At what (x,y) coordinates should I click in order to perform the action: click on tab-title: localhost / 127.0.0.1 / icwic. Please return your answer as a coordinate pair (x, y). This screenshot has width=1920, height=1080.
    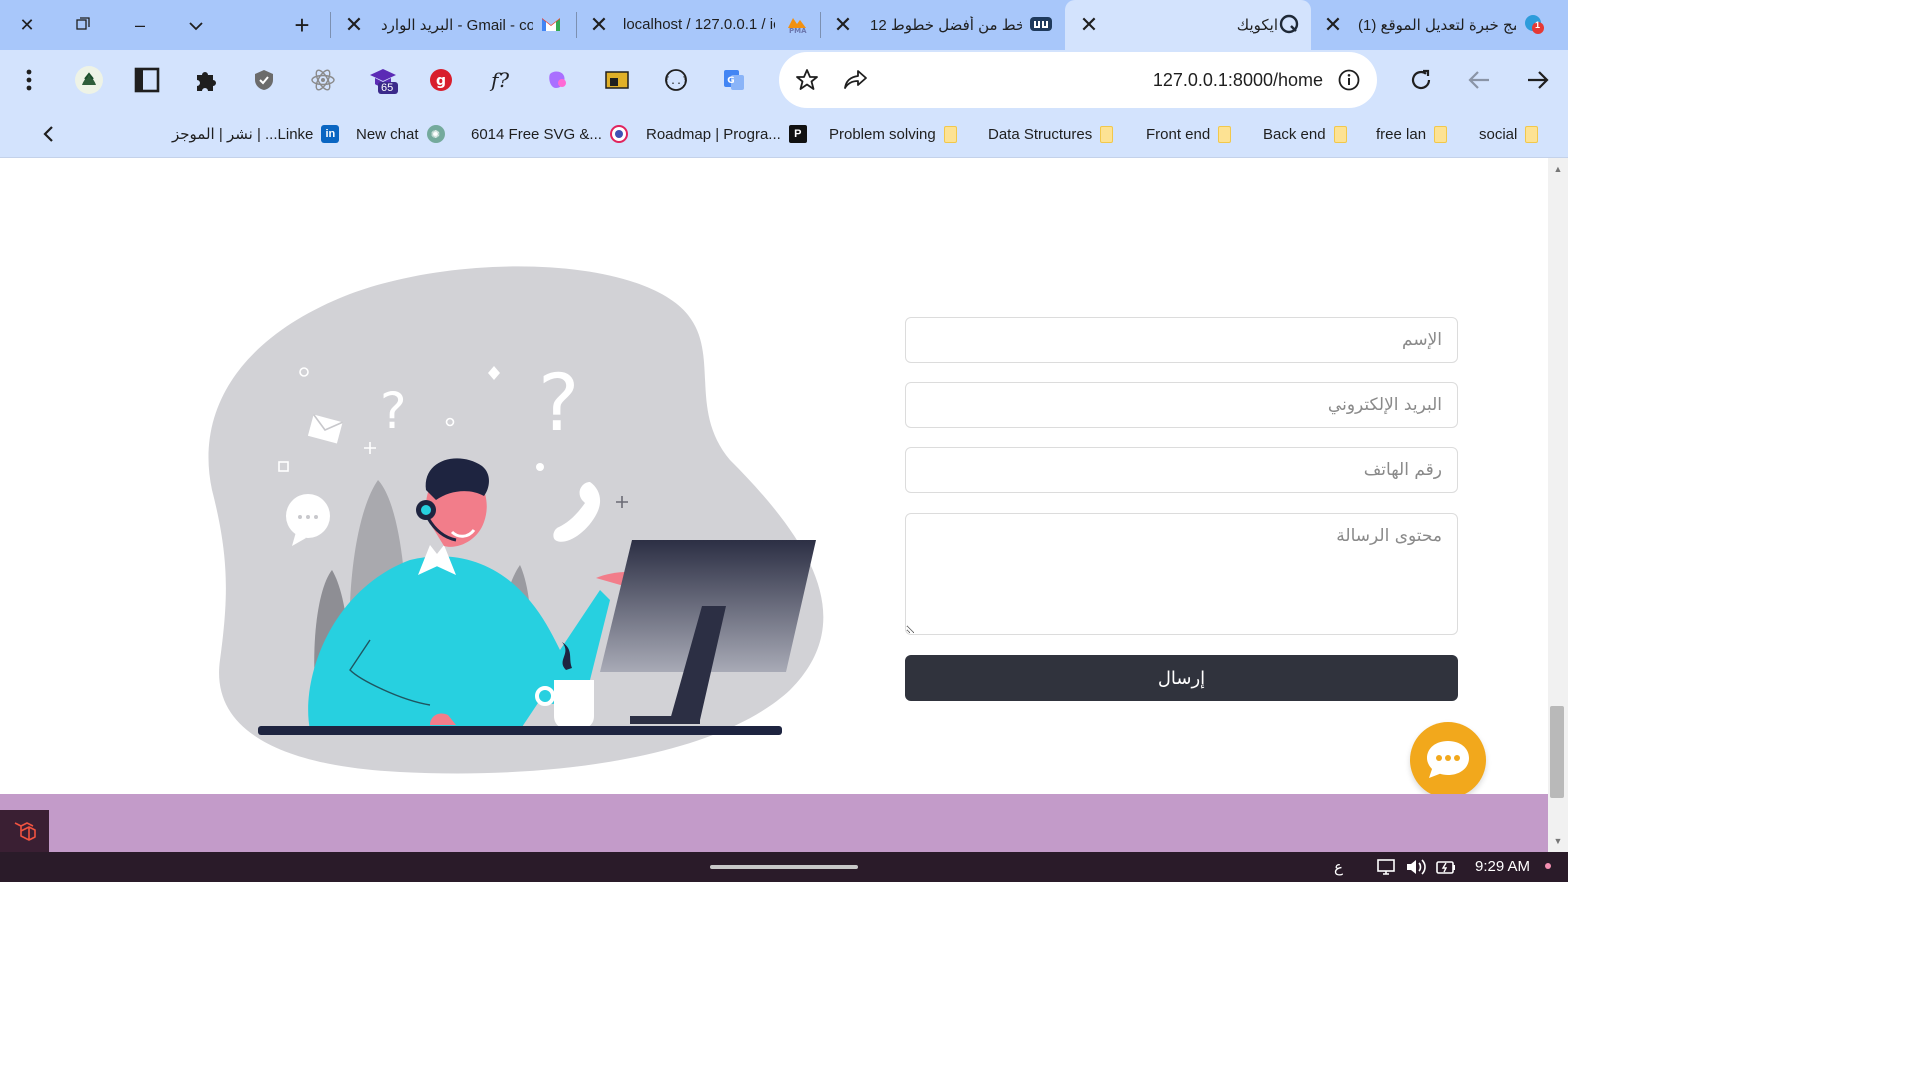
    Looking at the image, I should click on (699, 24).